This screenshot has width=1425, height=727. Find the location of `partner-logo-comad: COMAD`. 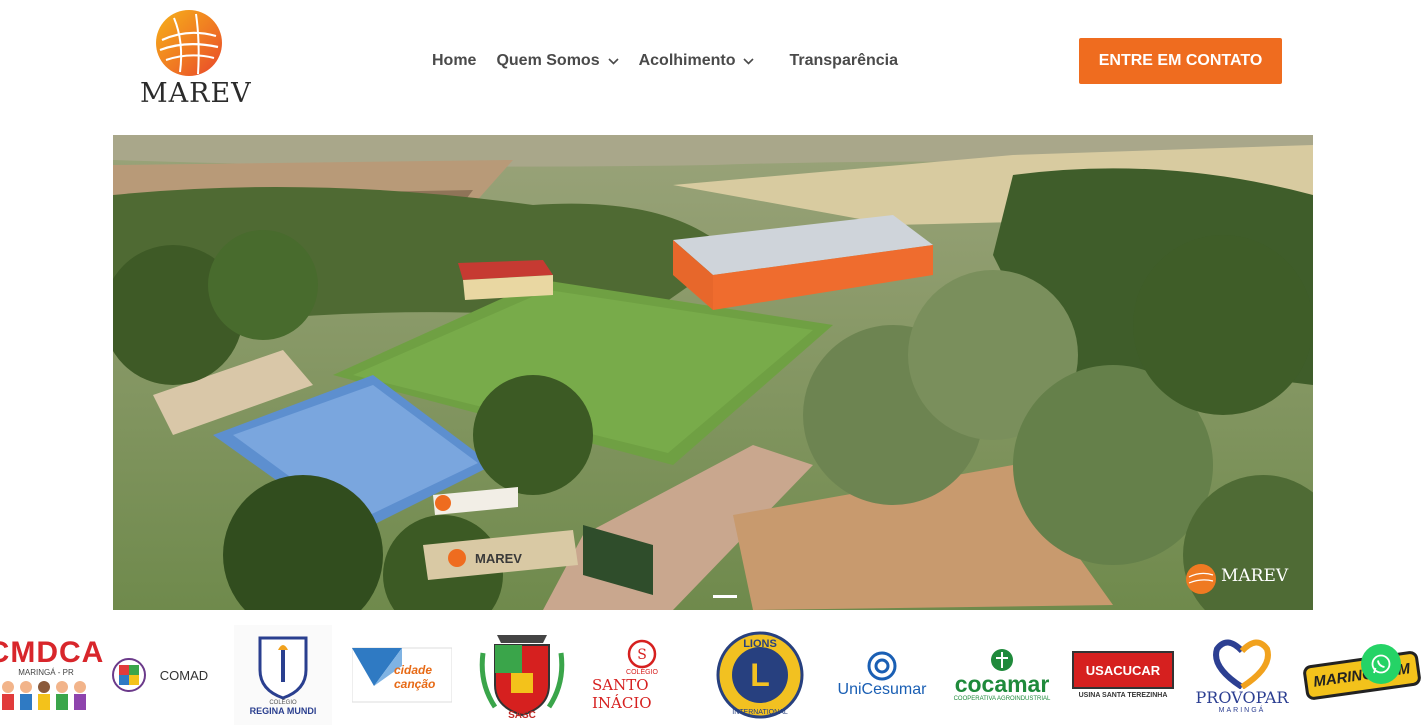

partner-logo-comad: COMAD is located at coordinates (160, 675).